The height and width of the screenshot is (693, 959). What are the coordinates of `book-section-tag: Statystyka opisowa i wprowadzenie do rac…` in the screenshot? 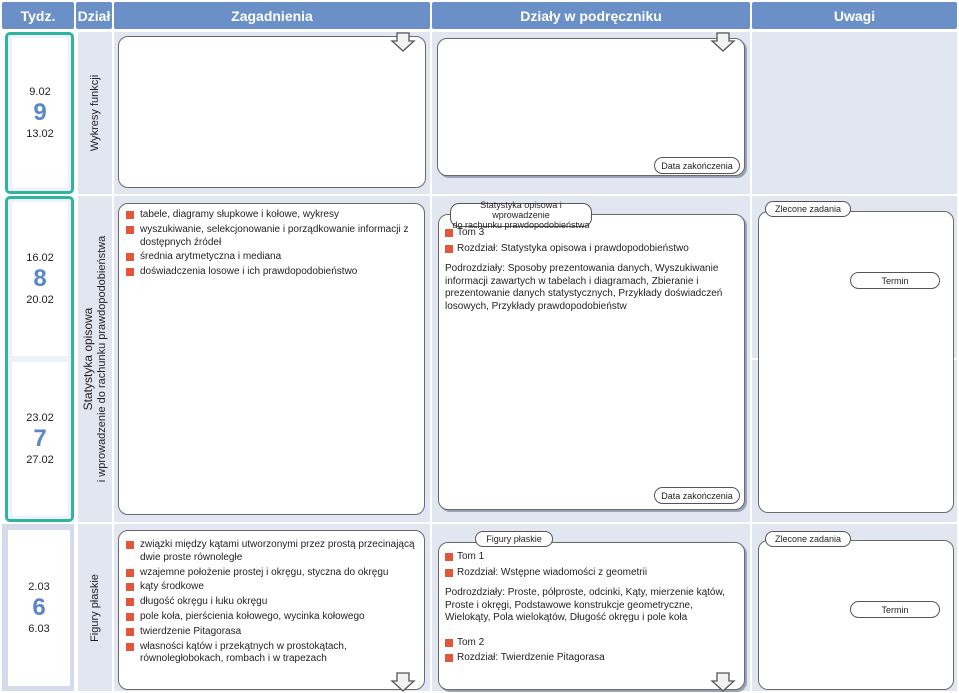 It's located at (521, 215).